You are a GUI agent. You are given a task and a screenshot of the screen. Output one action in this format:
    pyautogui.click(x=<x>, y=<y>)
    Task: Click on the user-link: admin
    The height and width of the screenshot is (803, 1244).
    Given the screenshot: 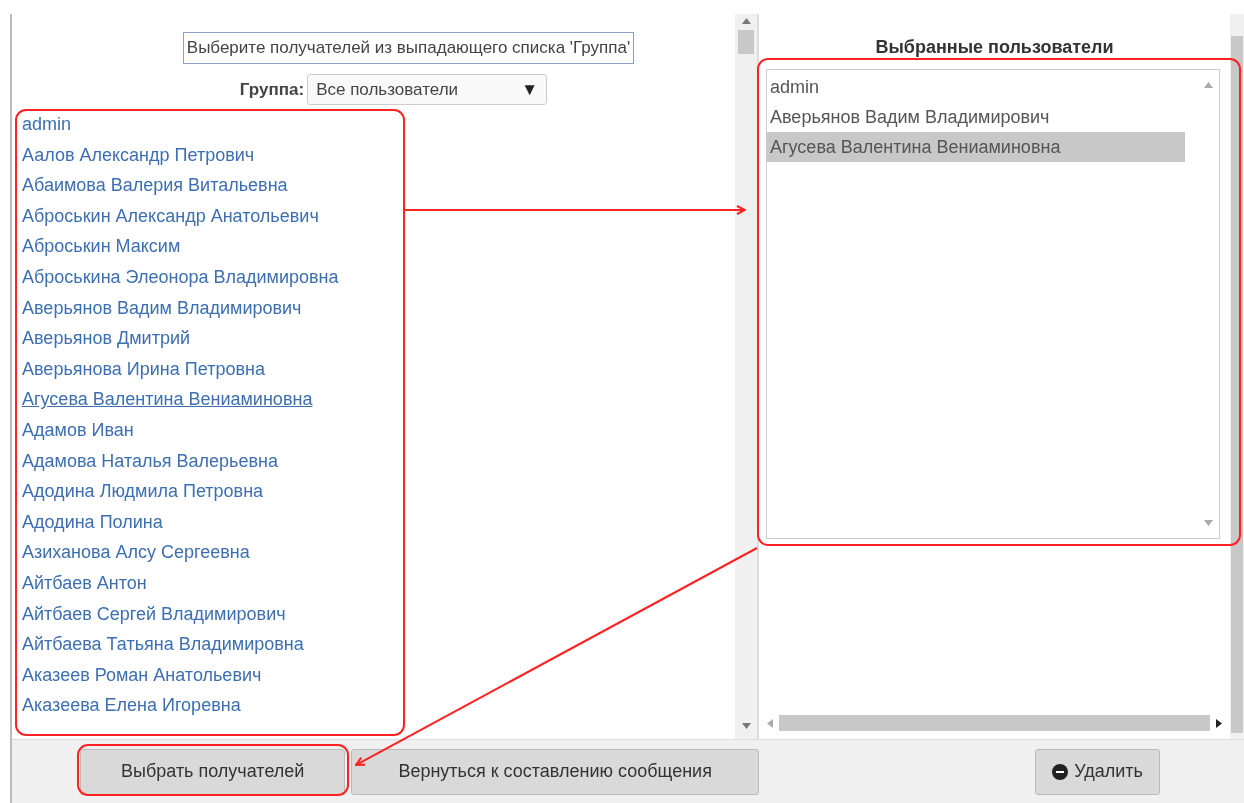 What is the action you would take?
    pyautogui.click(x=378, y=124)
    